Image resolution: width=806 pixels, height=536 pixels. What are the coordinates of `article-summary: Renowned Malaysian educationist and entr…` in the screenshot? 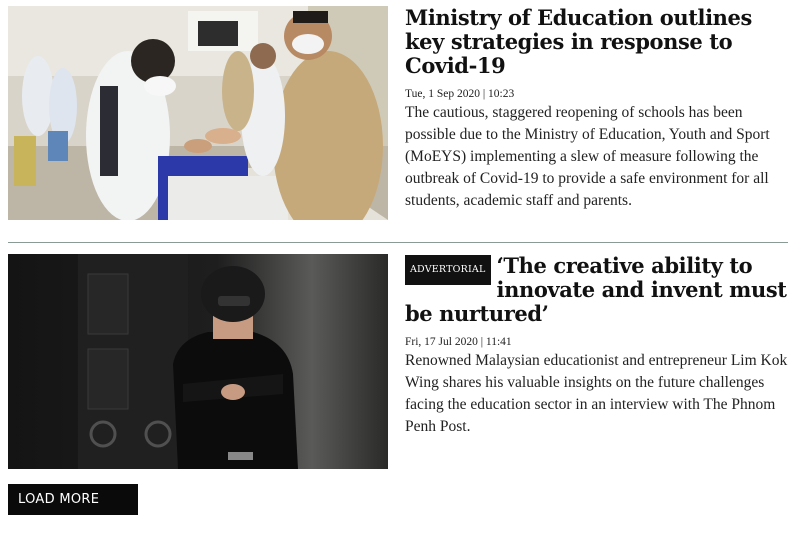 It's located at (596, 393).